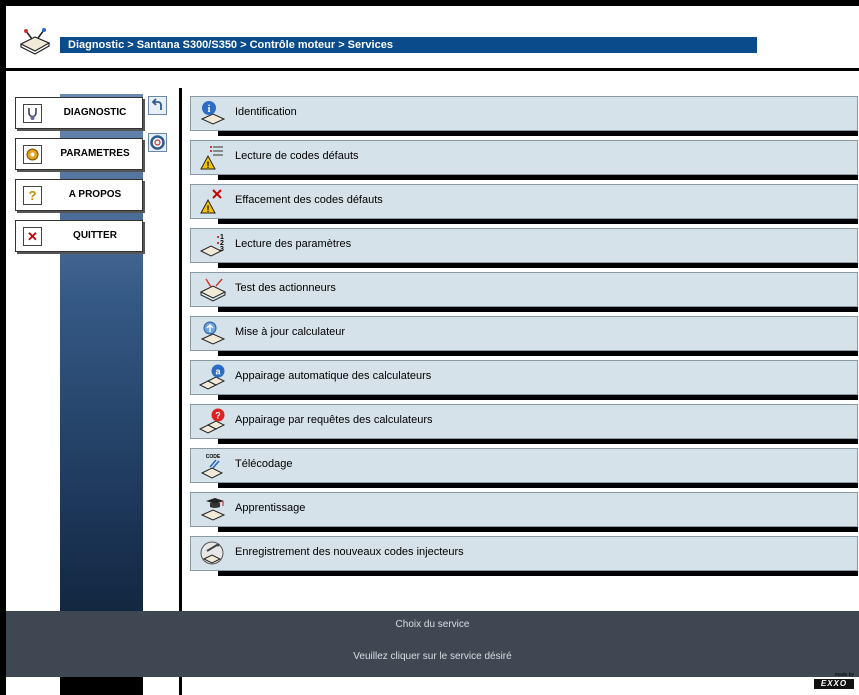 The image size is (859, 695). What do you see at coordinates (432, 686) in the screenshot?
I see `bottom-strip` at bounding box center [432, 686].